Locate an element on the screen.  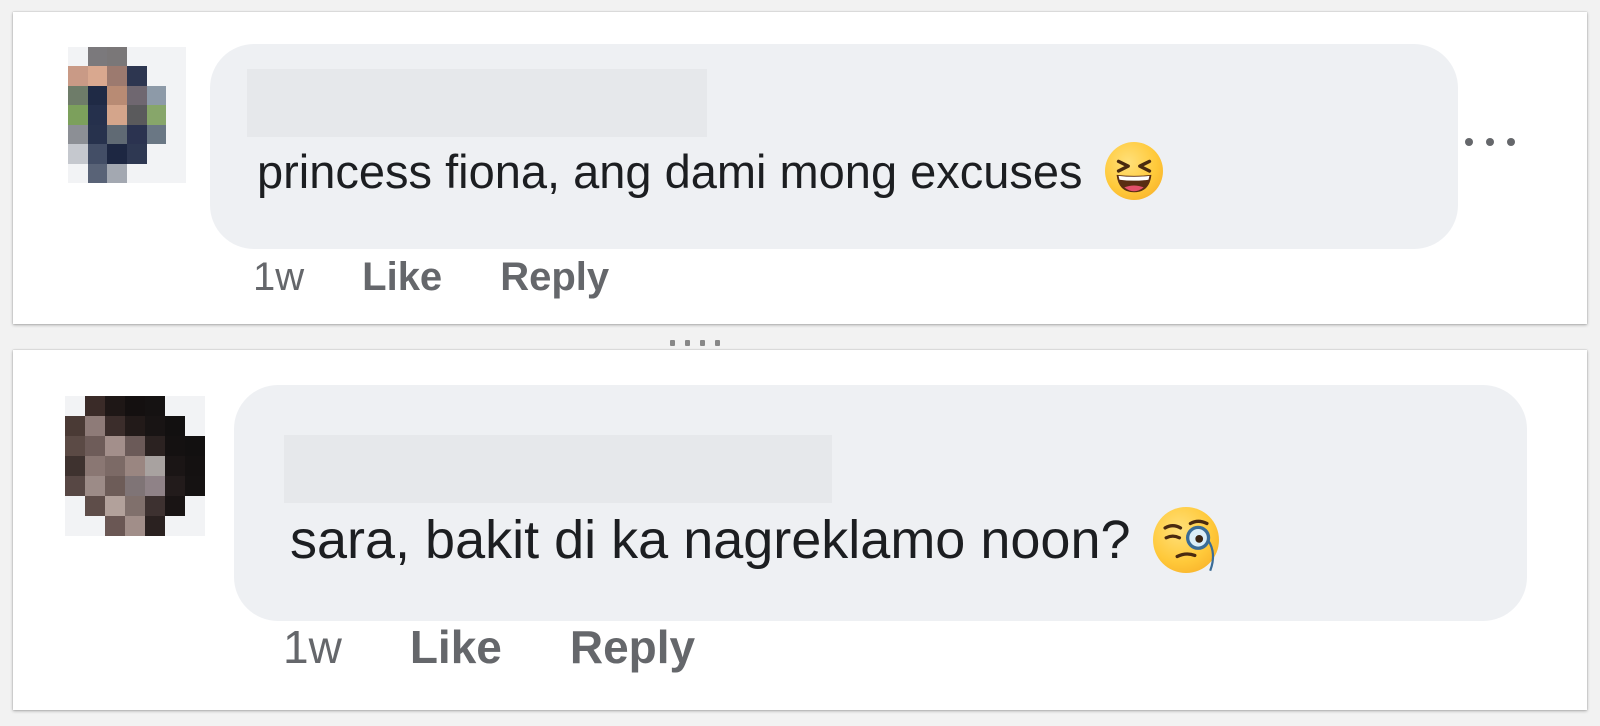
comment-body: princess fiona, ang dami mong excuses is located at coordinates (710, 171).